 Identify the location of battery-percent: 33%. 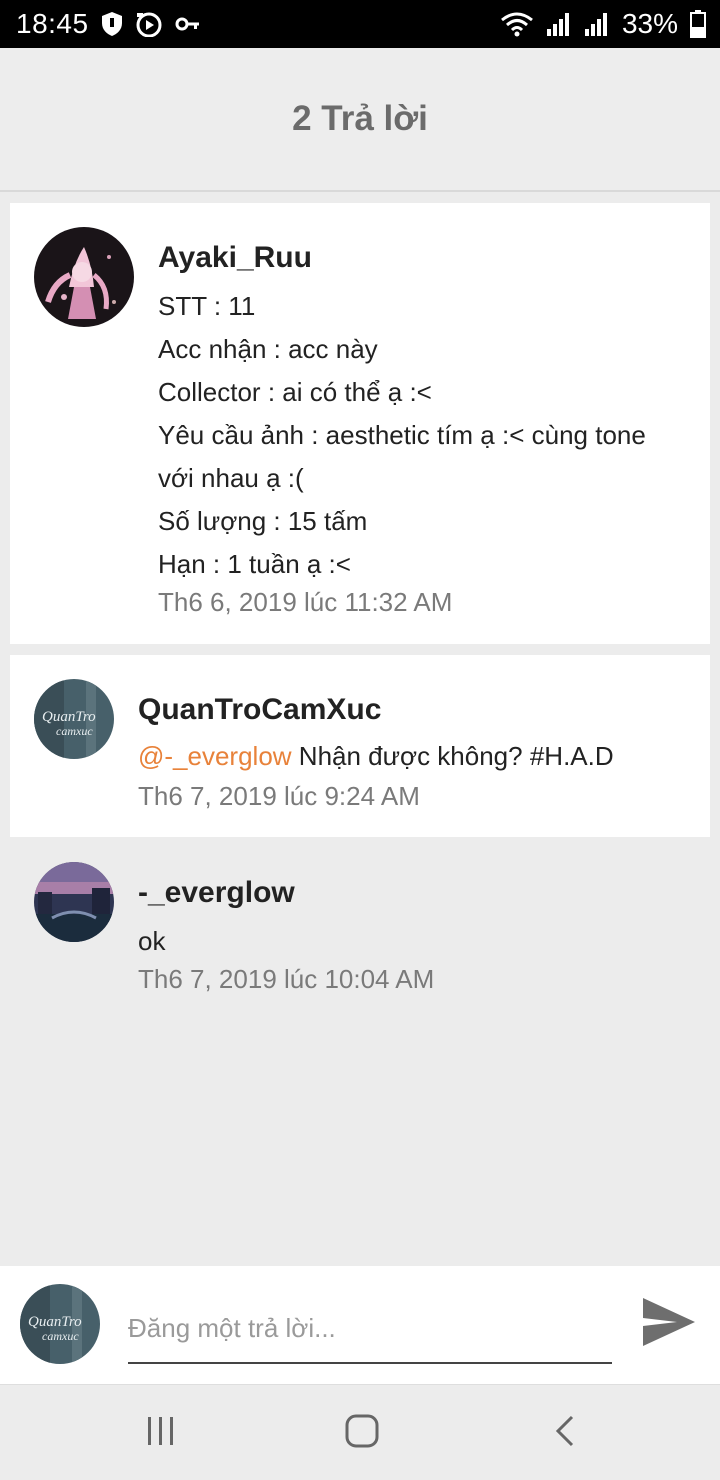
(649, 23).